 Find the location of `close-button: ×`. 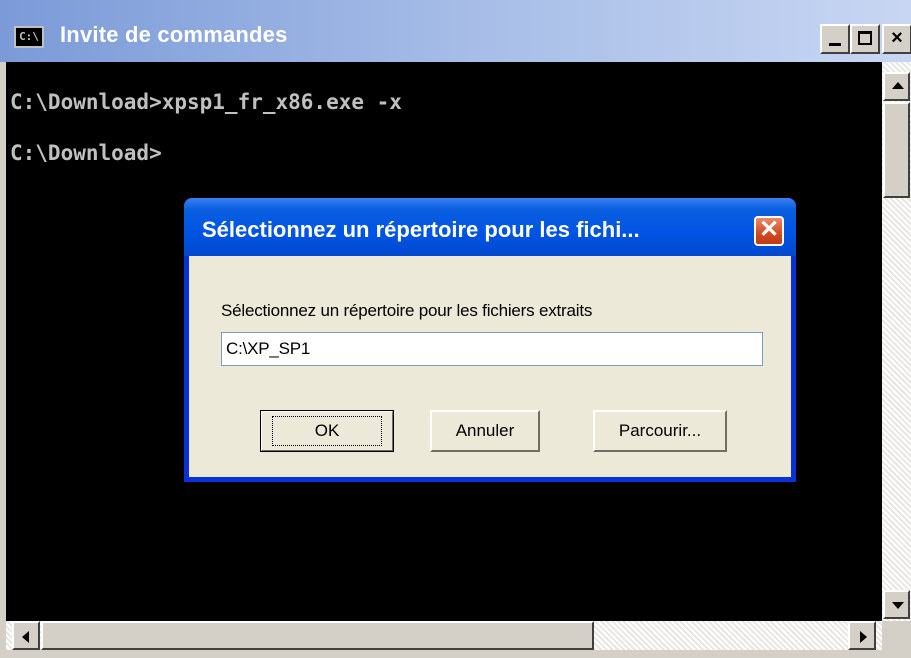

close-button: × is located at coordinates (896, 39).